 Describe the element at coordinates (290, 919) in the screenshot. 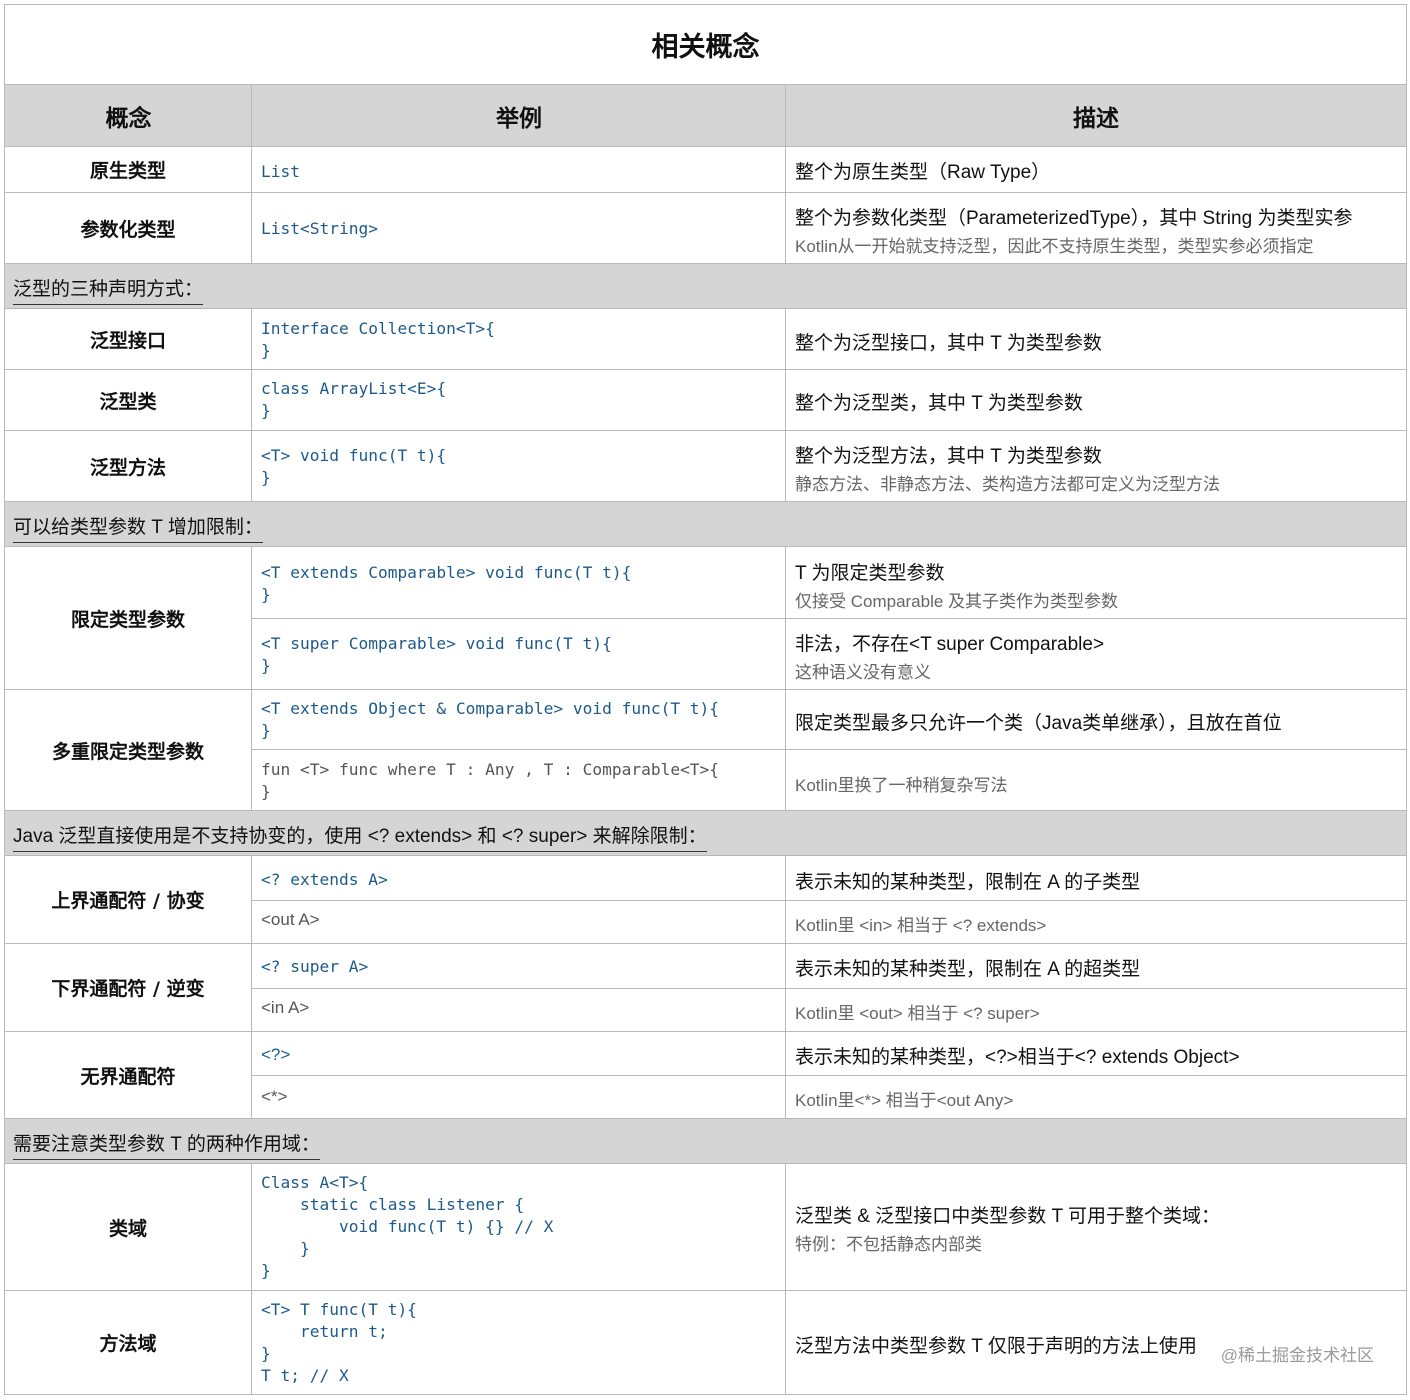

I see `example-upper-wildcard-kotlin: <out A>` at that location.